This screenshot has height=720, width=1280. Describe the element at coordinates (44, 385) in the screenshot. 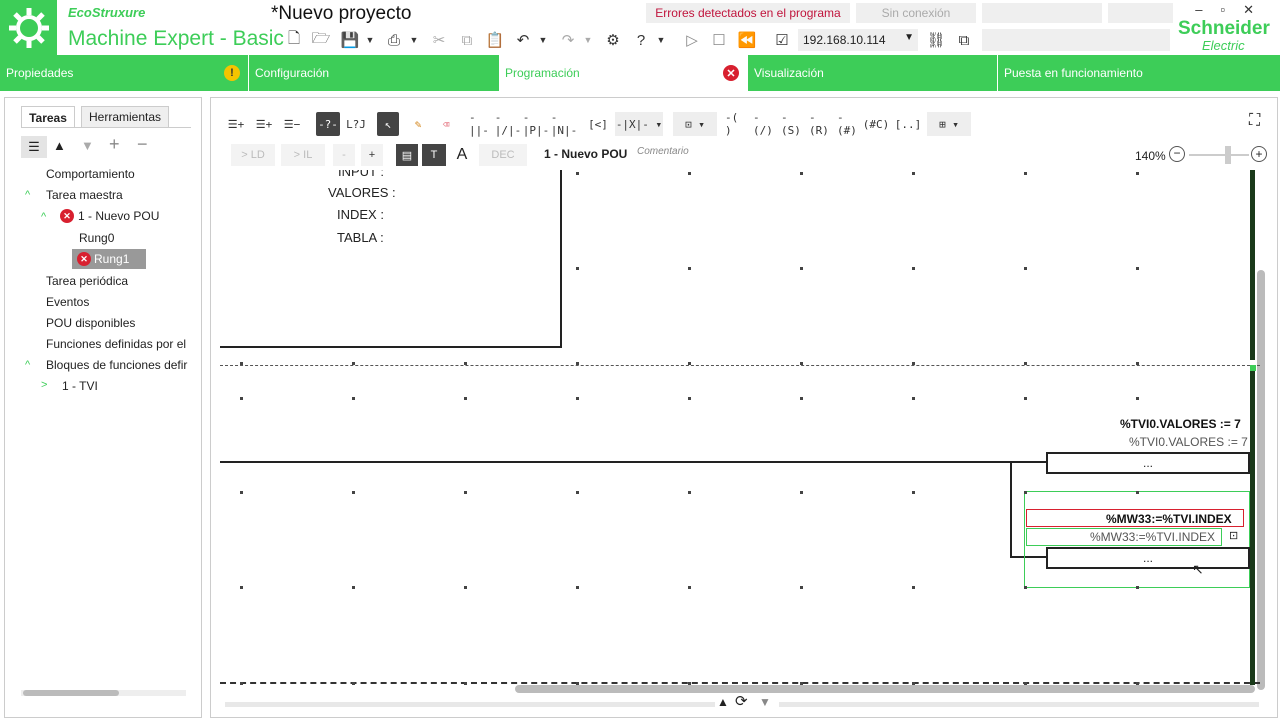

I see `chevron-right-icon: >` at that location.